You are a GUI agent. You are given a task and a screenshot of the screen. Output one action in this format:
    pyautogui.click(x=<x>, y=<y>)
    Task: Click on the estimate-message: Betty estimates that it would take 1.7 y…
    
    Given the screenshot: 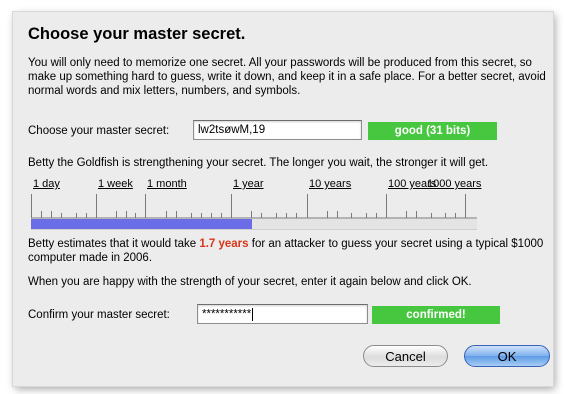 What is the action you would take?
    pyautogui.click(x=288, y=251)
    